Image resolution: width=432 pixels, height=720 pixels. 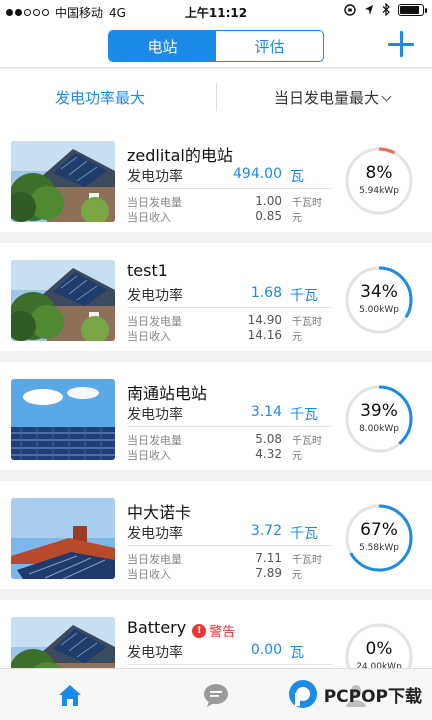 What do you see at coordinates (268, 201) in the screenshot?
I see `energy-value: 1.00` at bounding box center [268, 201].